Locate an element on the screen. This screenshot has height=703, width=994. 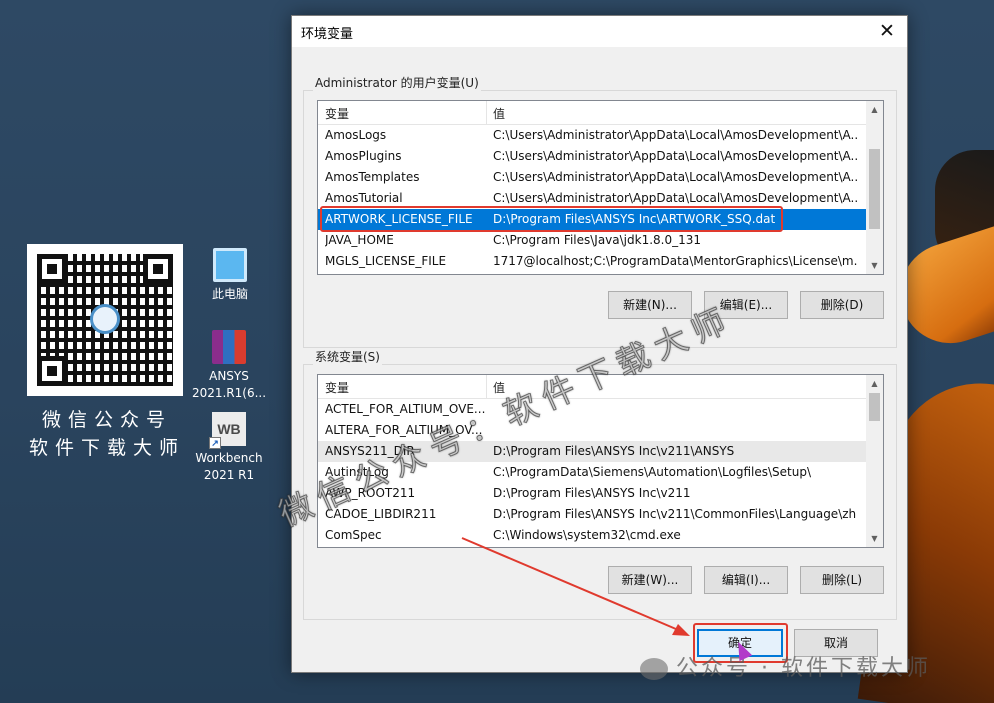
annotation-arrow-head is located at coordinates (681, 630).